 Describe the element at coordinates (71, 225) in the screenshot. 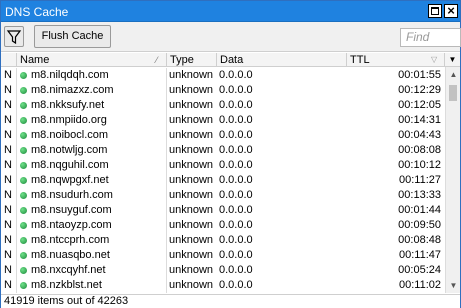

I see `row-name: m8.ntaoyzp.com` at that location.